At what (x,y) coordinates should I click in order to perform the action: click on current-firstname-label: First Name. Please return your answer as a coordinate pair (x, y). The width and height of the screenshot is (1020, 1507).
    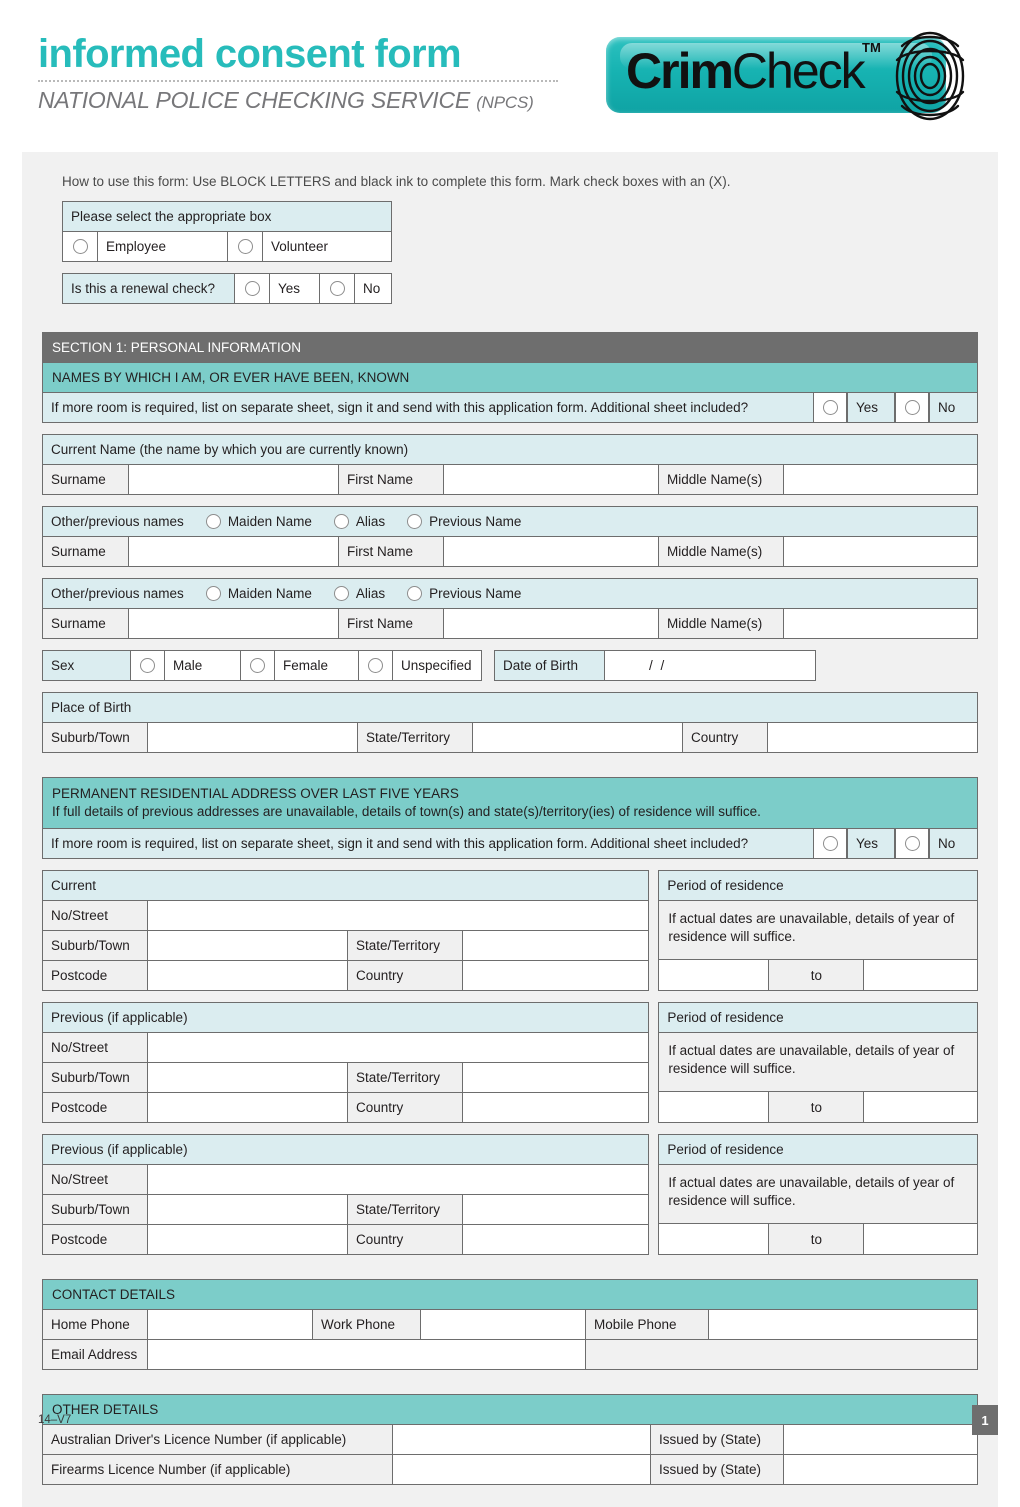
    Looking at the image, I should click on (391, 479).